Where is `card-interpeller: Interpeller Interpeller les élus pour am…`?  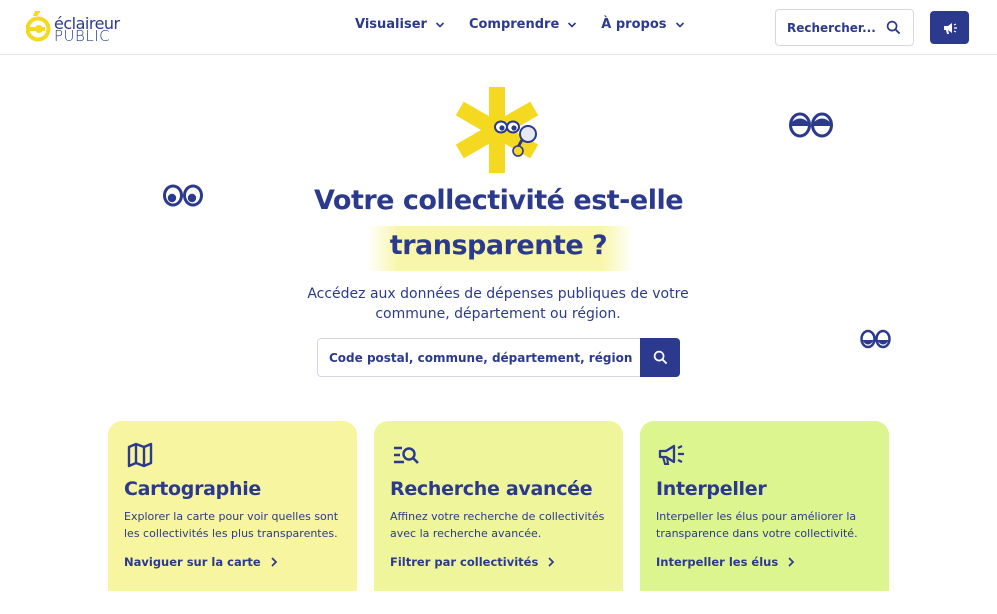 card-interpeller: Interpeller Interpeller les élus pour am… is located at coordinates (764, 506).